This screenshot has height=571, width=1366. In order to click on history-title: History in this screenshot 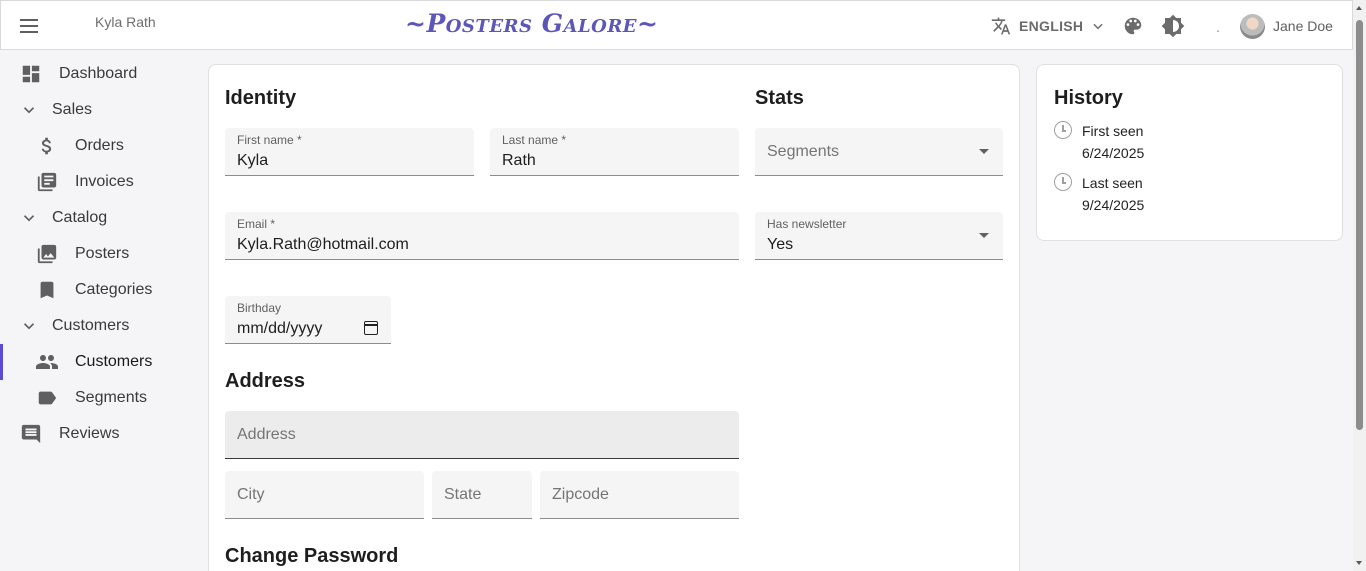, I will do `click(1088, 98)`.